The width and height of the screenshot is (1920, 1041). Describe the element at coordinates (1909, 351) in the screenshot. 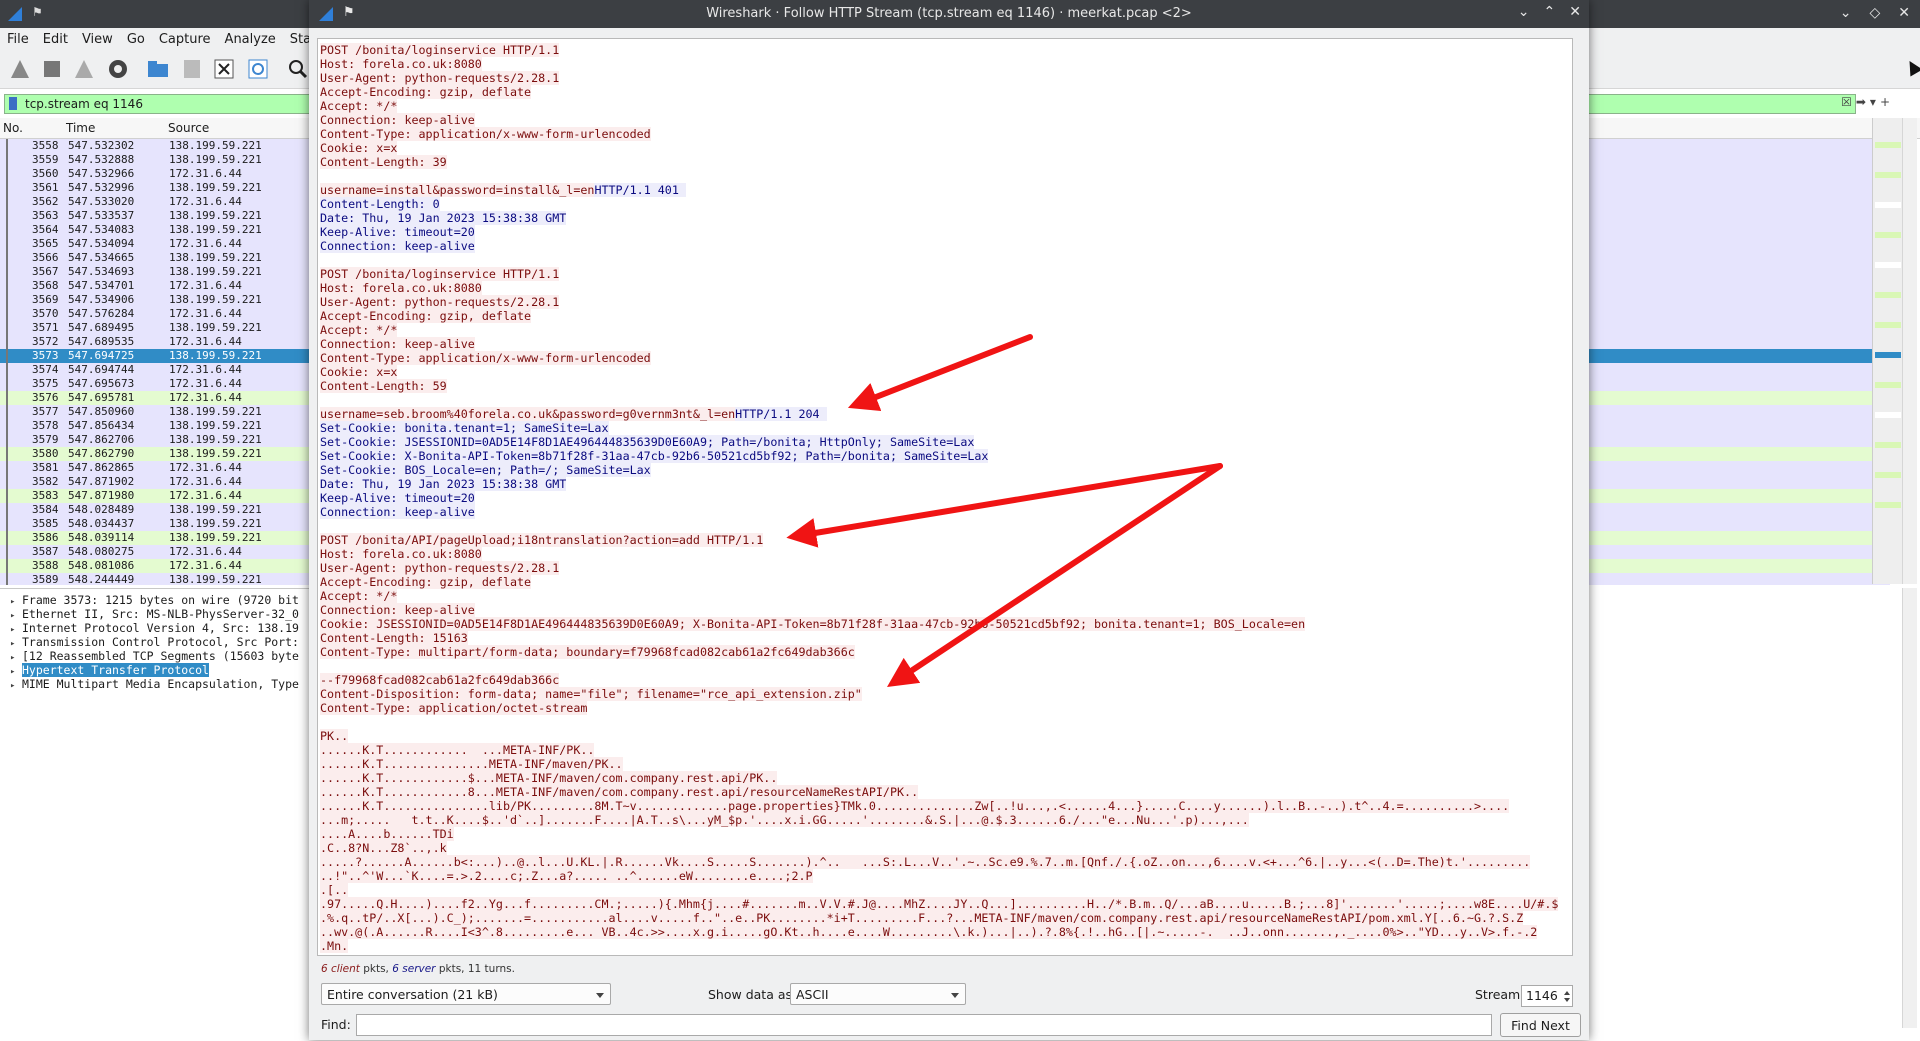

I see `packet-list-scrollbar` at that location.